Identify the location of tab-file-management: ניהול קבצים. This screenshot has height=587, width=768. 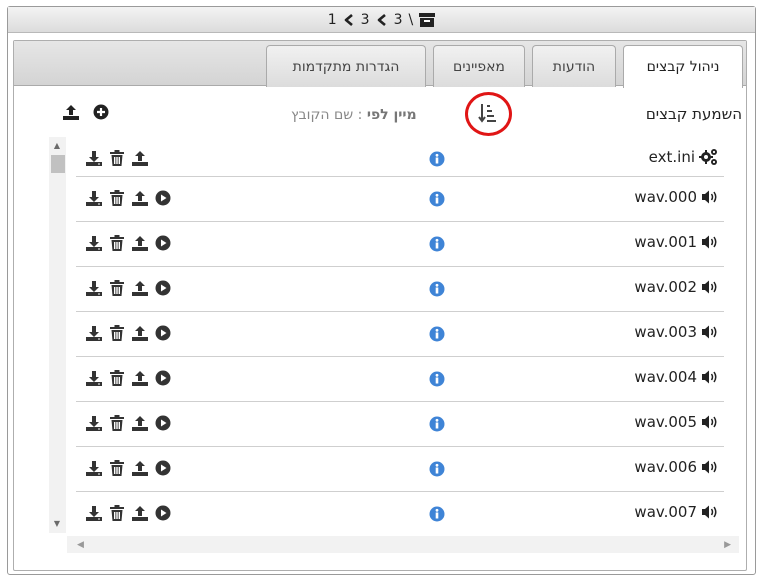
(683, 66).